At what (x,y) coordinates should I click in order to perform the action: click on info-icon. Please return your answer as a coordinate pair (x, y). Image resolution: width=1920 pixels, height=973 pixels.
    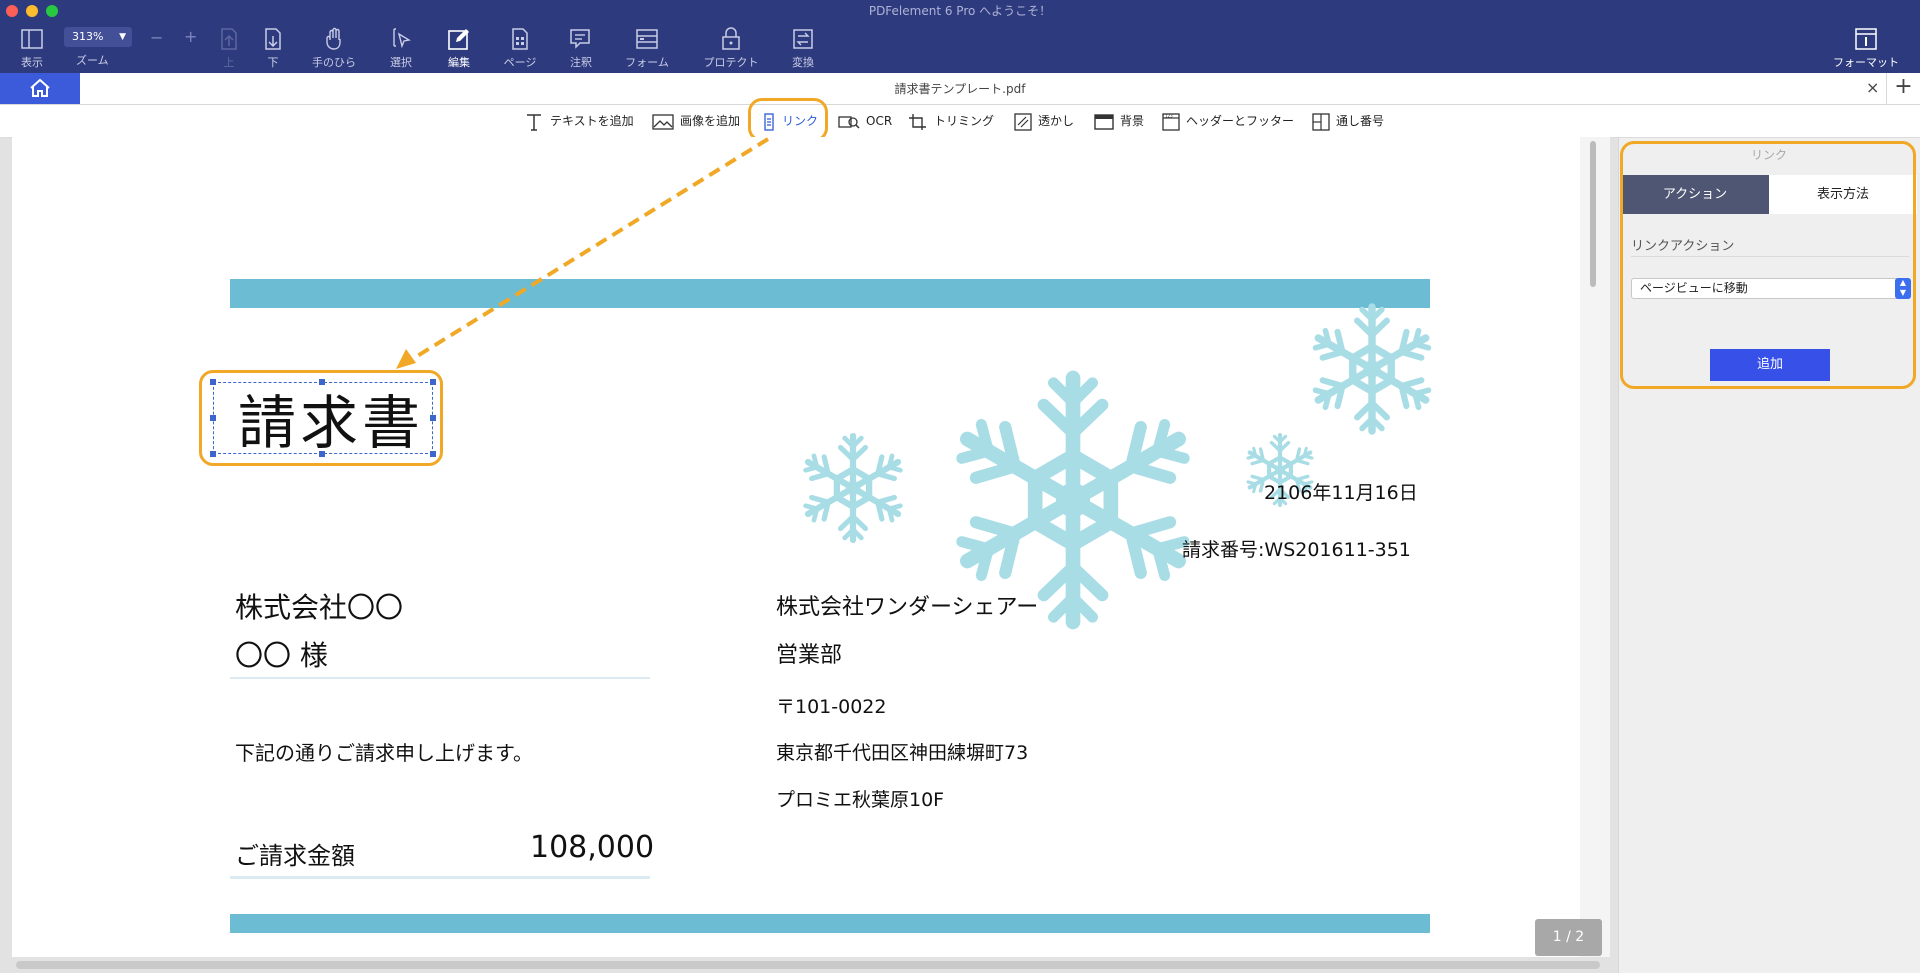
    Looking at the image, I should click on (1866, 39).